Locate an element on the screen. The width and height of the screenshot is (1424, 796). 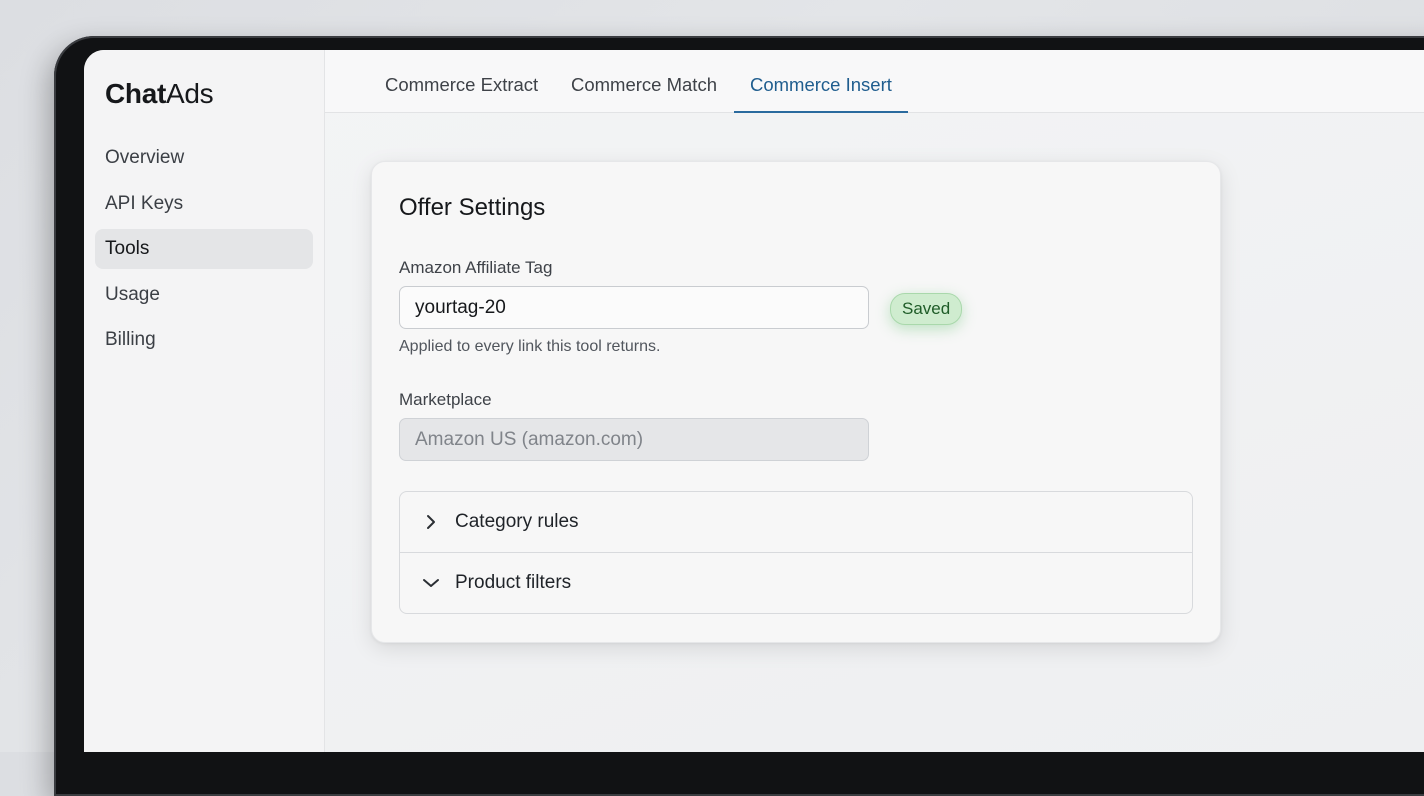
sidebar-nav: Overview API Keys Tools Usage Billing is located at coordinates (204, 252).